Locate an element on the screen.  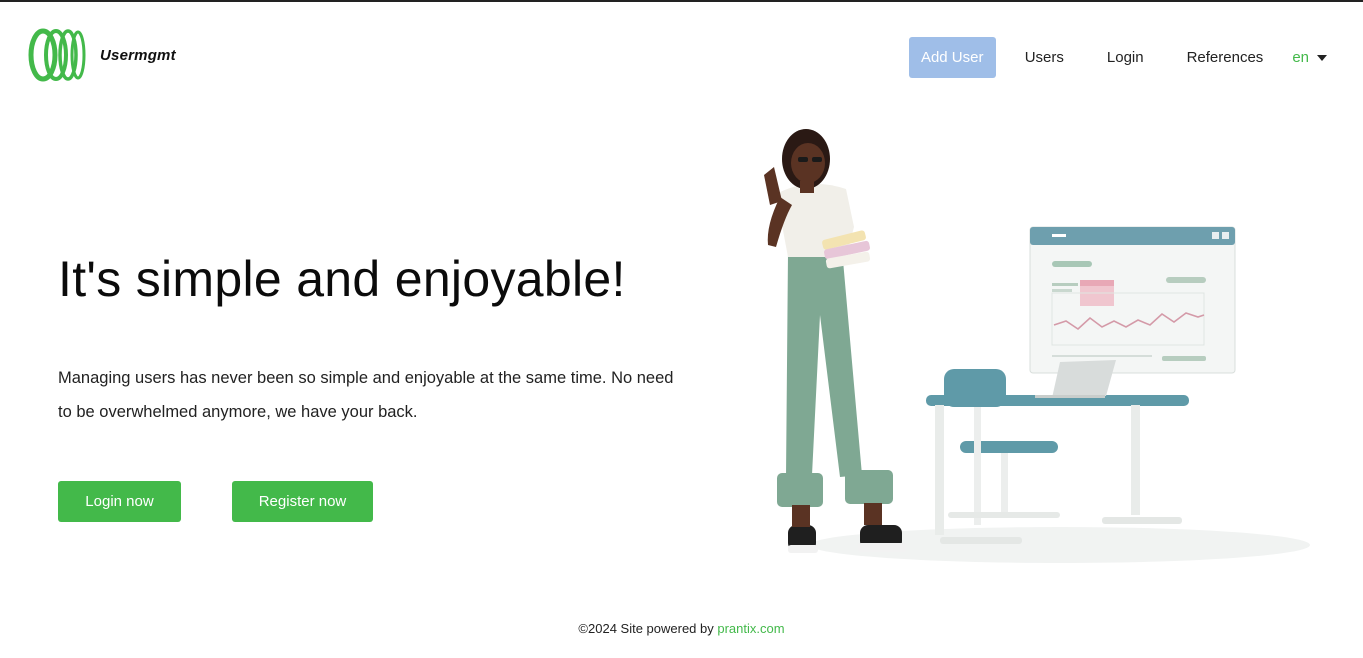
woman-illustration is located at coordinates (835, 341).